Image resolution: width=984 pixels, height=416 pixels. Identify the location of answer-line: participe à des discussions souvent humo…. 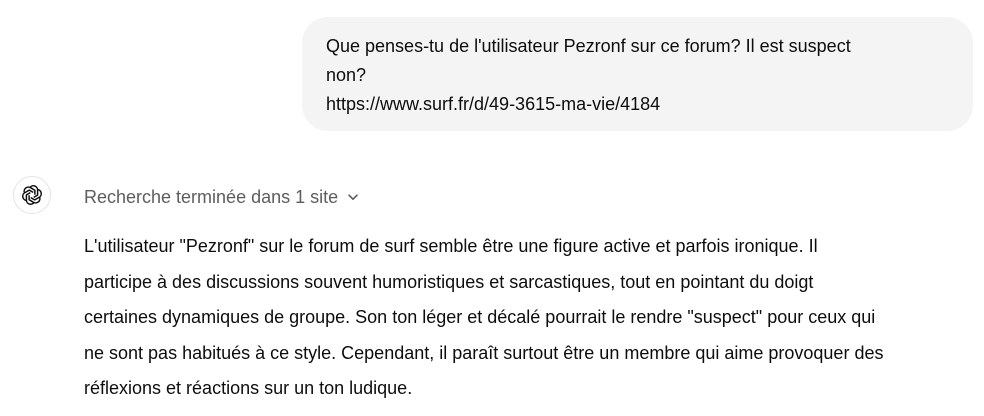
(449, 281).